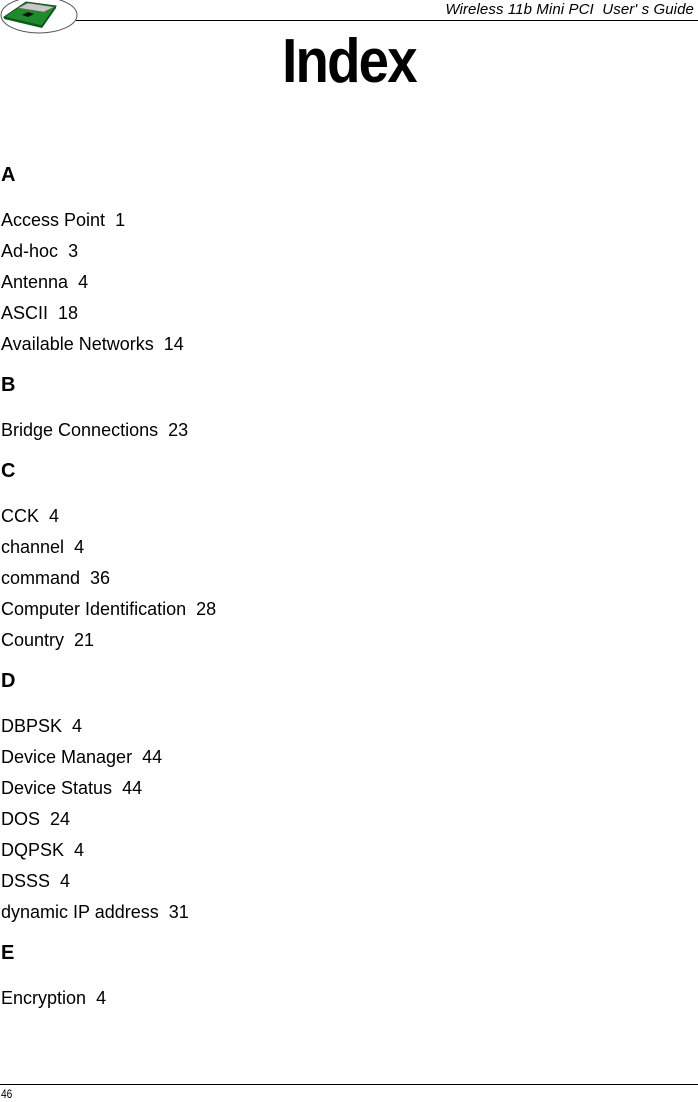 This screenshot has width=698, height=1102. What do you see at coordinates (346, 282) in the screenshot?
I see `index-entry: Antenna 4` at bounding box center [346, 282].